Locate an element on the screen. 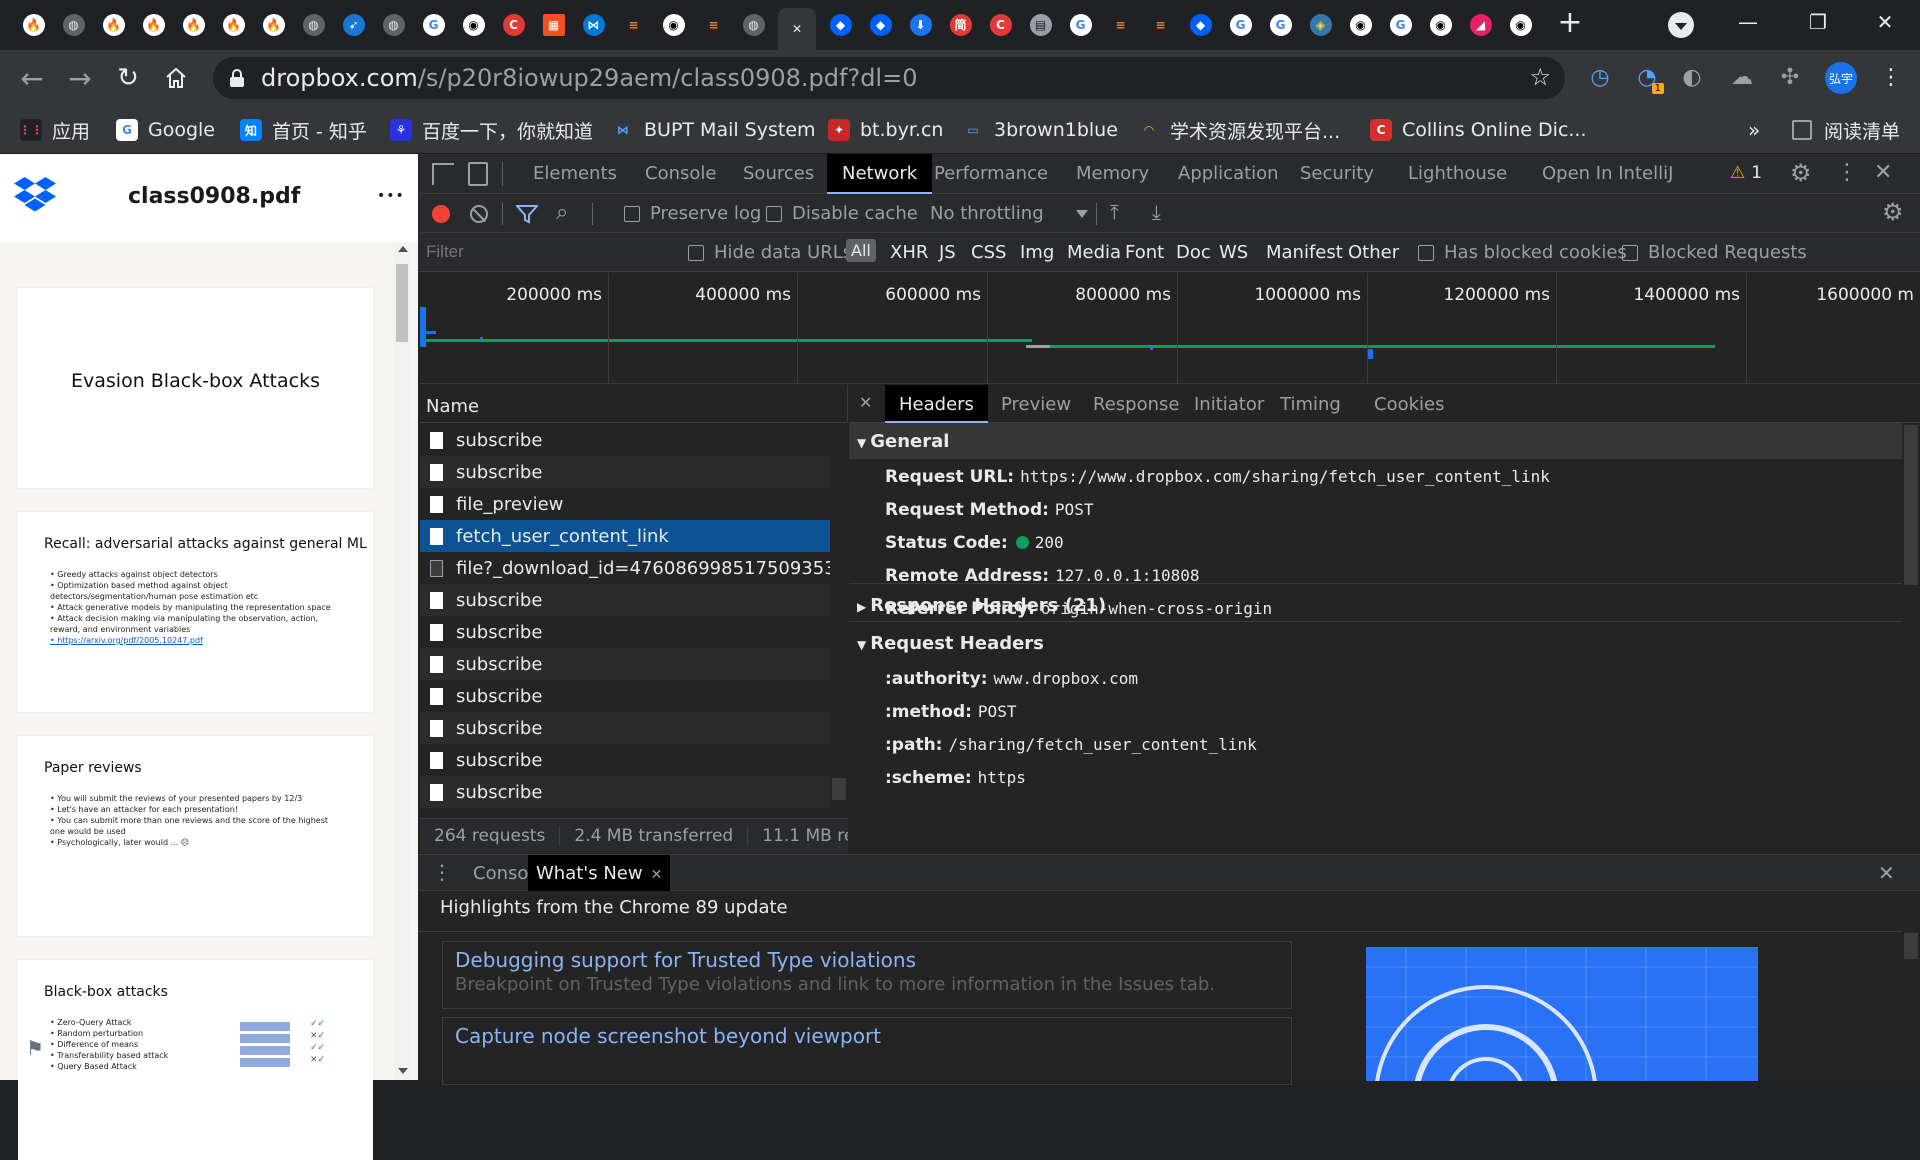 This screenshot has height=1160, width=1920. reload-button: ↻ is located at coordinates (128, 78).